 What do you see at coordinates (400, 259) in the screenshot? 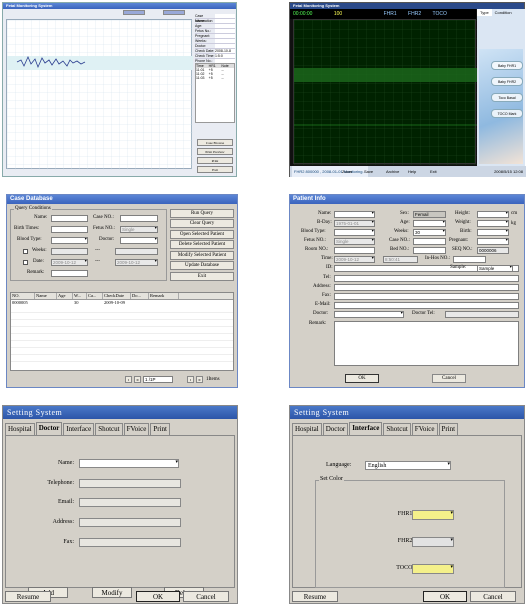
I see `time-clock: 8:50:41` at bounding box center [400, 259].